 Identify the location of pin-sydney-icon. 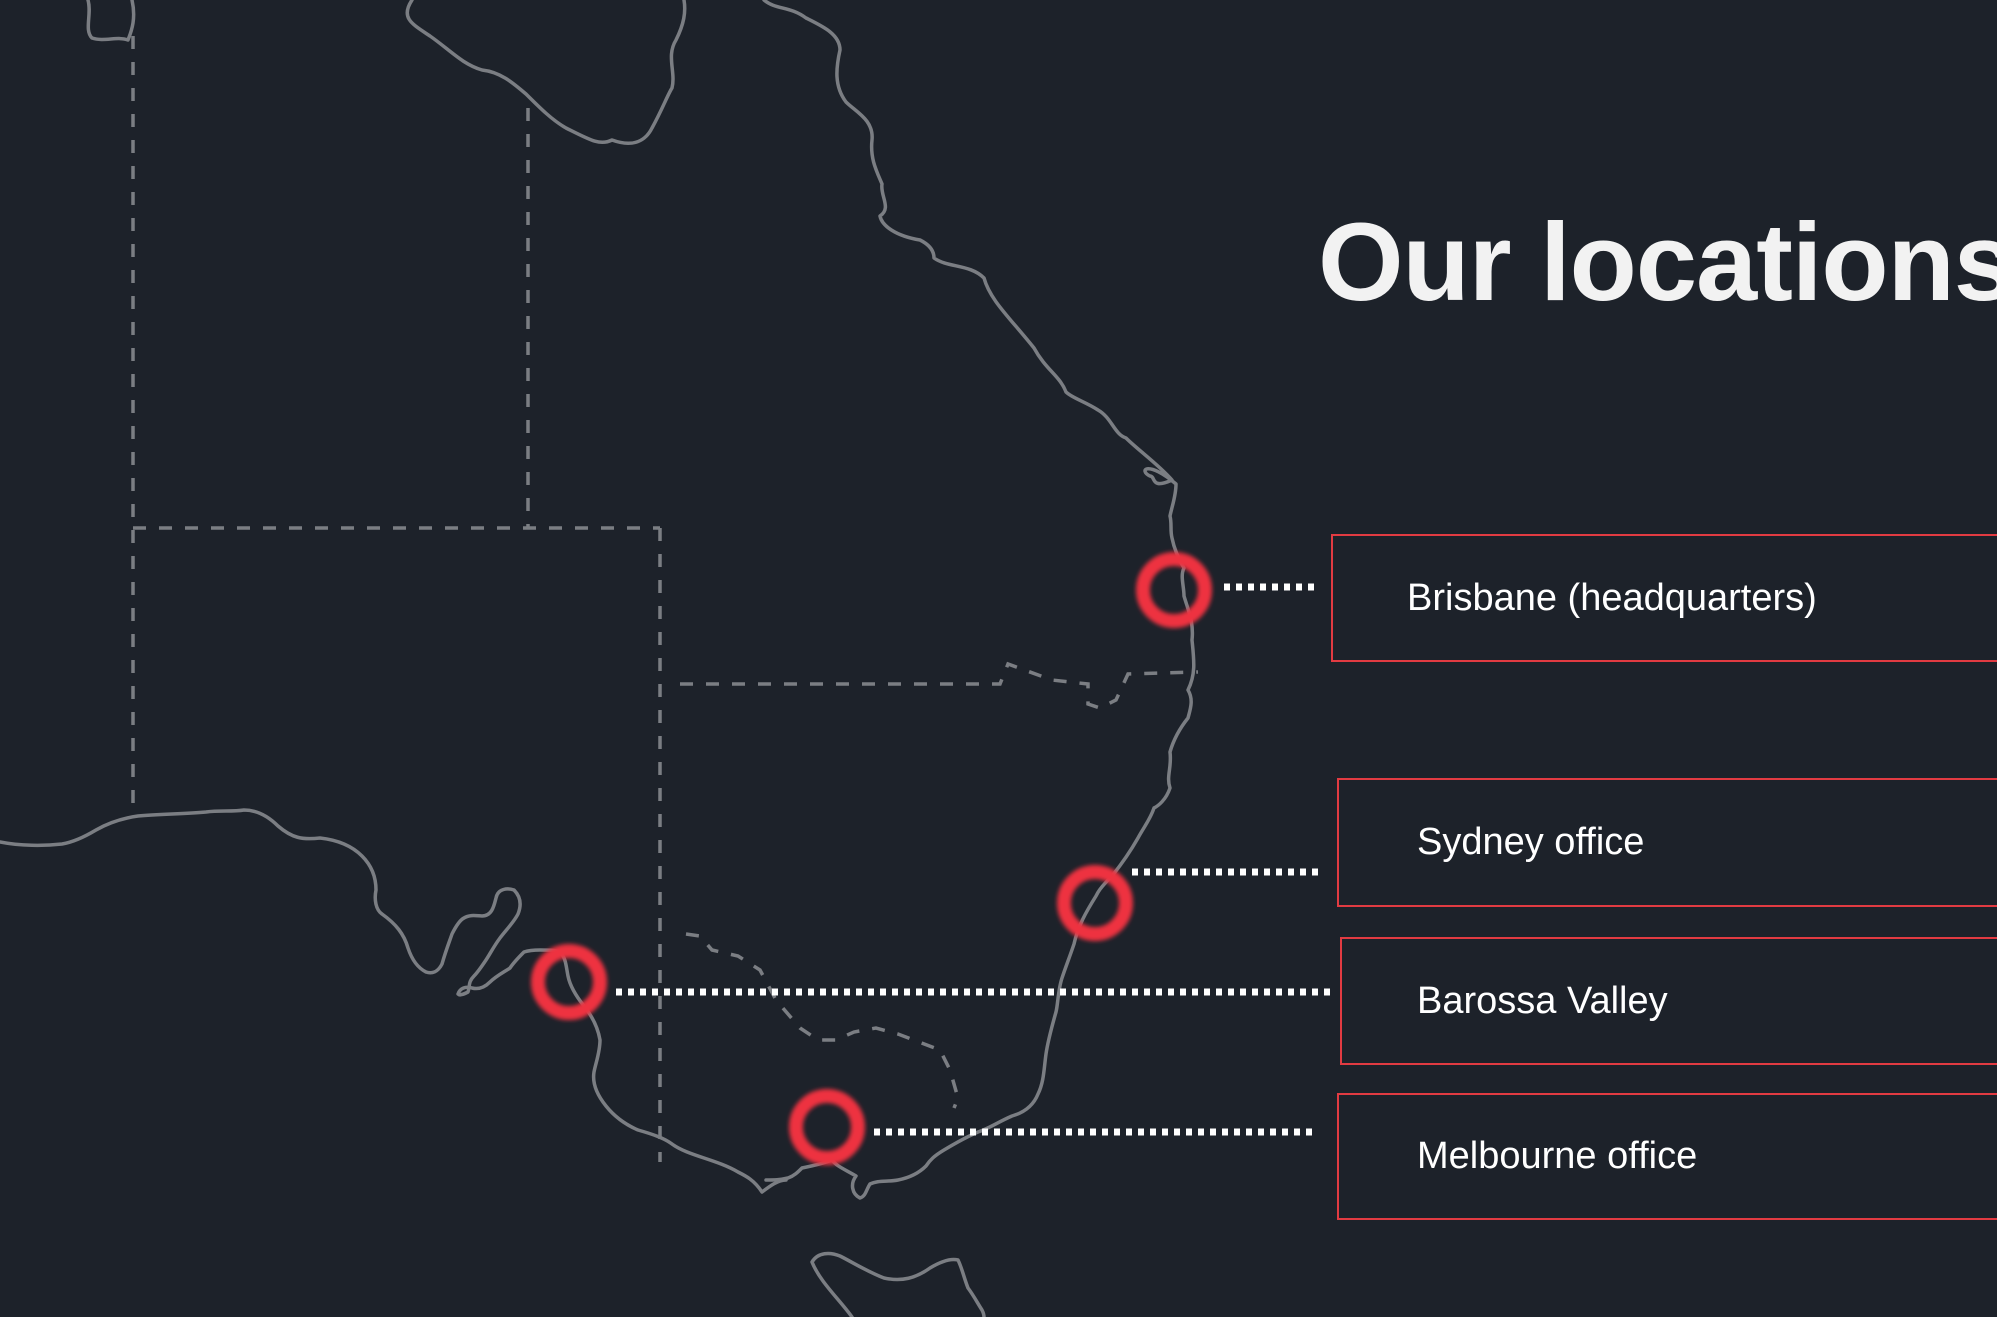
(1095, 903).